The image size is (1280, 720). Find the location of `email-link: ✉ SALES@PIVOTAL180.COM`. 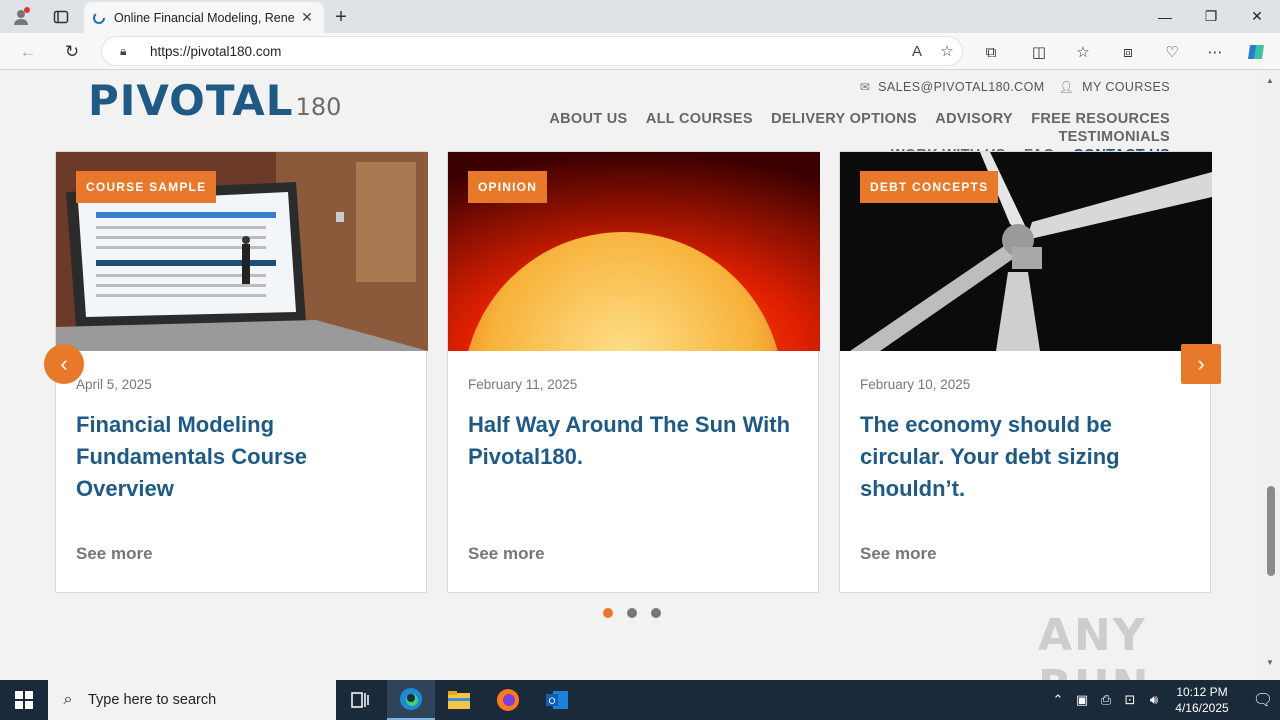

email-link: ✉ SALES@PIVOTAL180.COM is located at coordinates (952, 87).